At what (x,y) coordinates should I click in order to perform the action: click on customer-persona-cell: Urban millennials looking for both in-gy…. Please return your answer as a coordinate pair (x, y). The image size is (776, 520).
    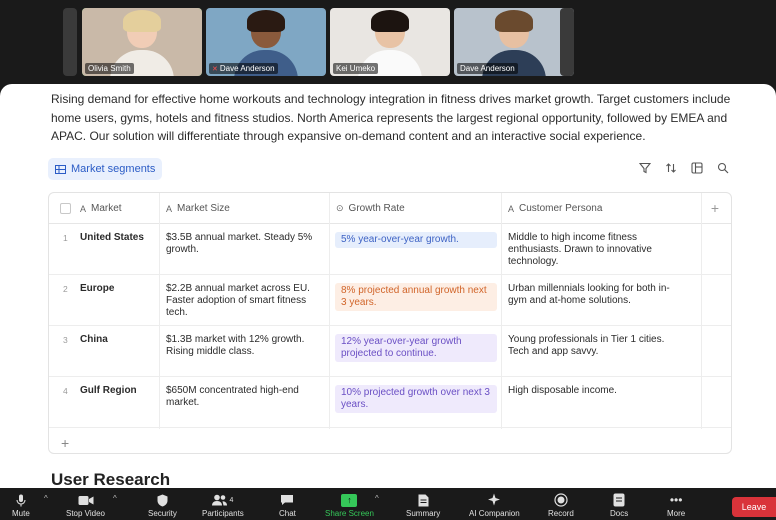
    Looking at the image, I should click on (598, 295).